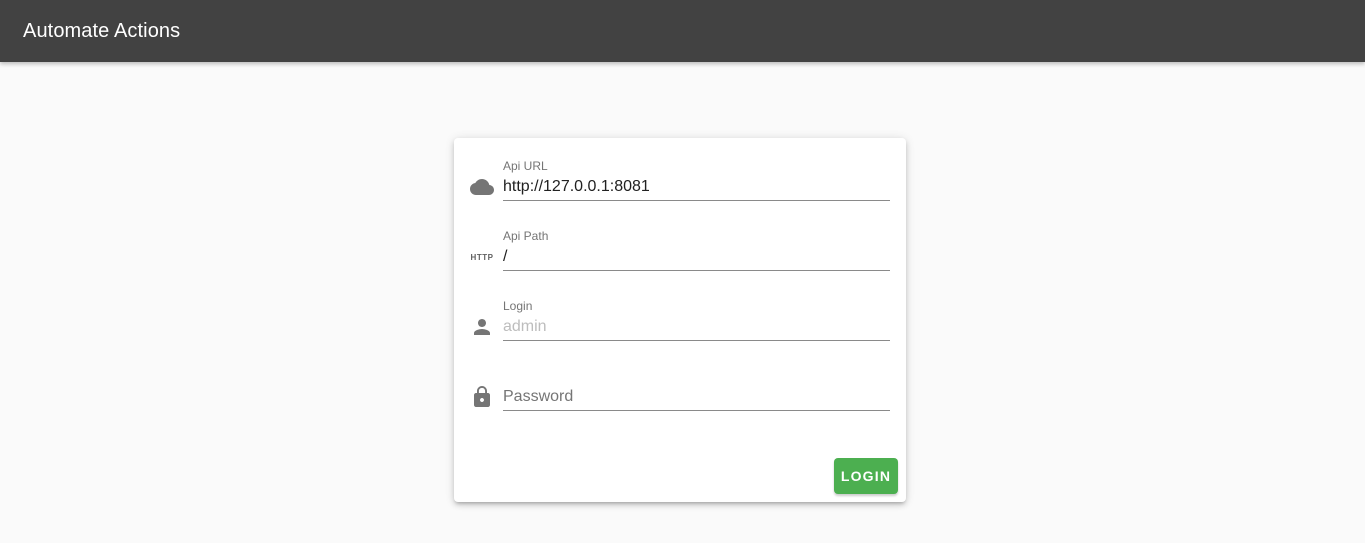  I want to click on http-icon-text: HTTP, so click(482, 257).